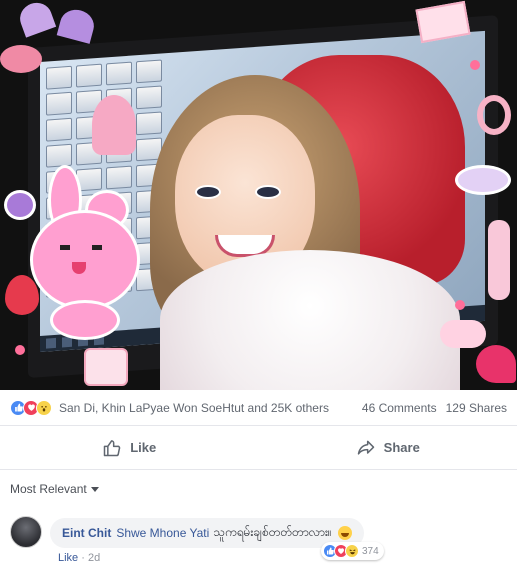  I want to click on like-button: Like, so click(129, 447).